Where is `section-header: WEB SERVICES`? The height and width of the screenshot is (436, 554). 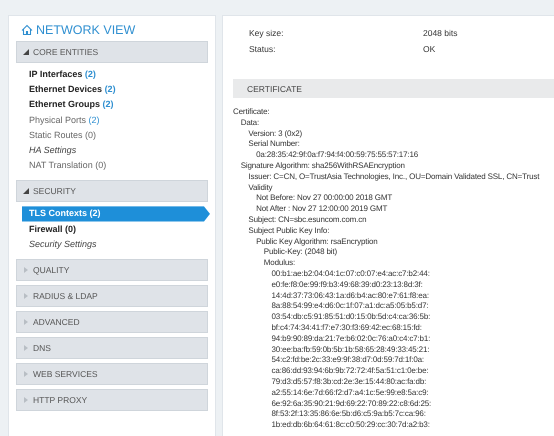
section-header: WEB SERVICES is located at coordinates (112, 373).